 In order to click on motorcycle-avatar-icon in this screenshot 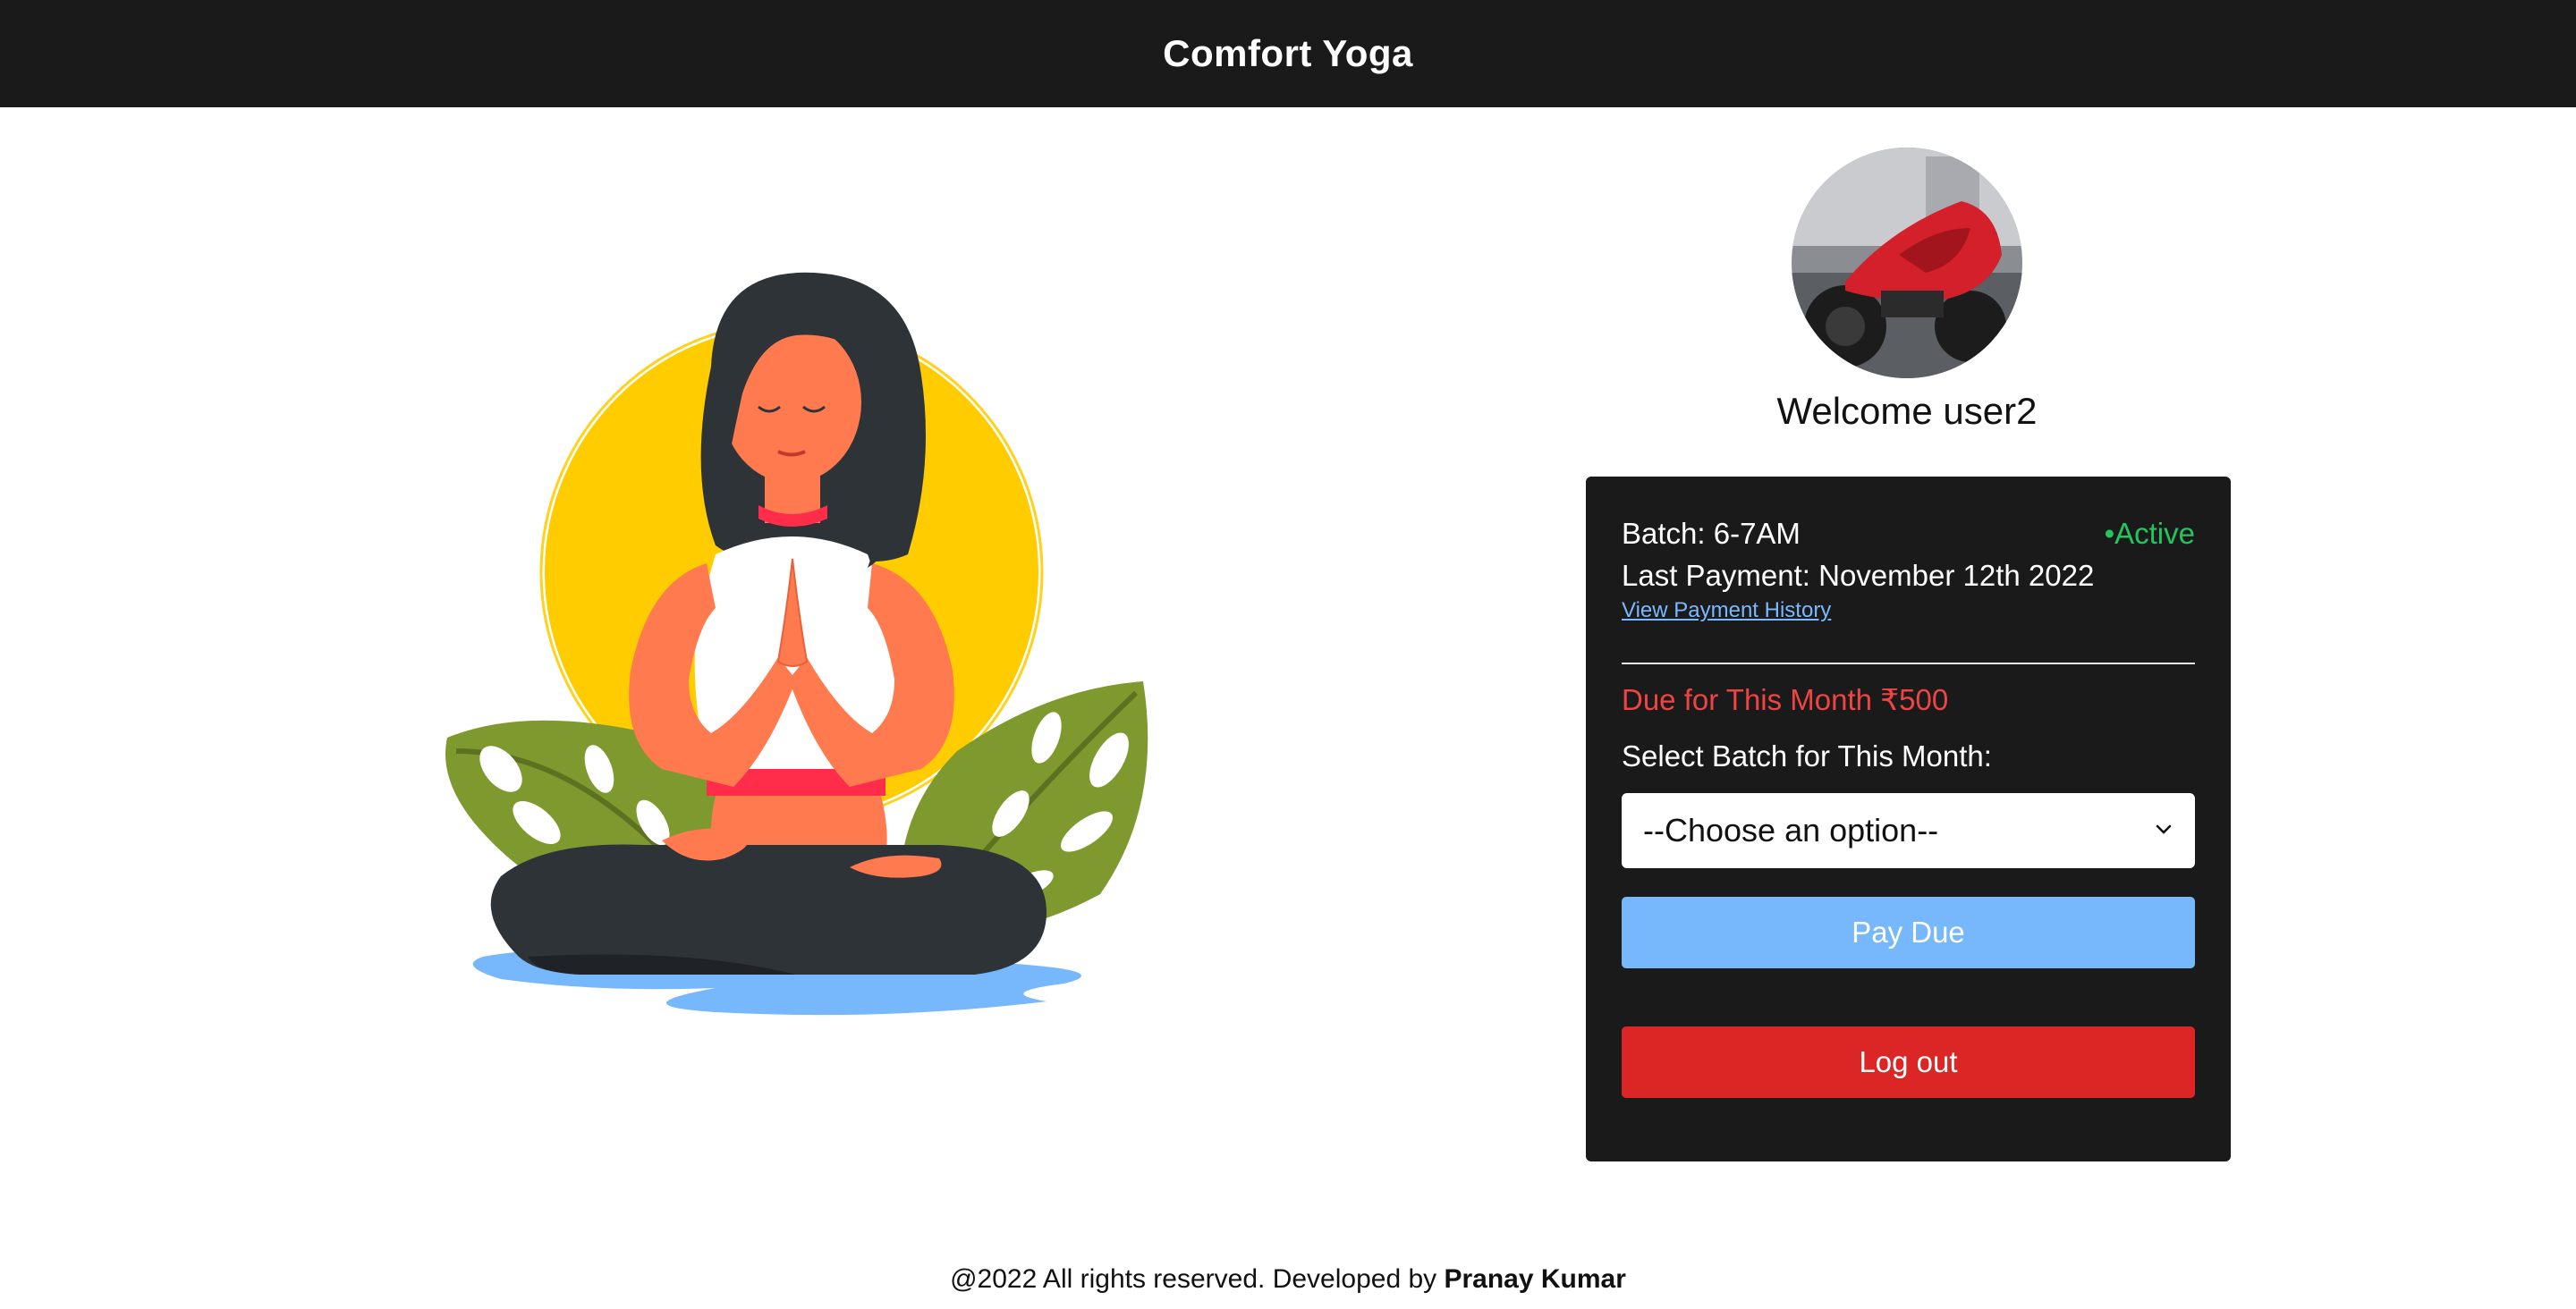, I will do `click(1907, 263)`.